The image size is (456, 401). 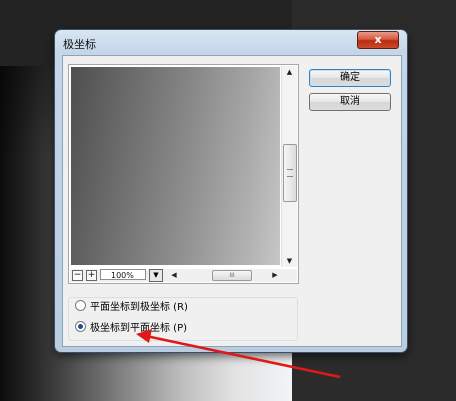 What do you see at coordinates (156, 275) in the screenshot?
I see `chevron-down-icon: ▼` at bounding box center [156, 275].